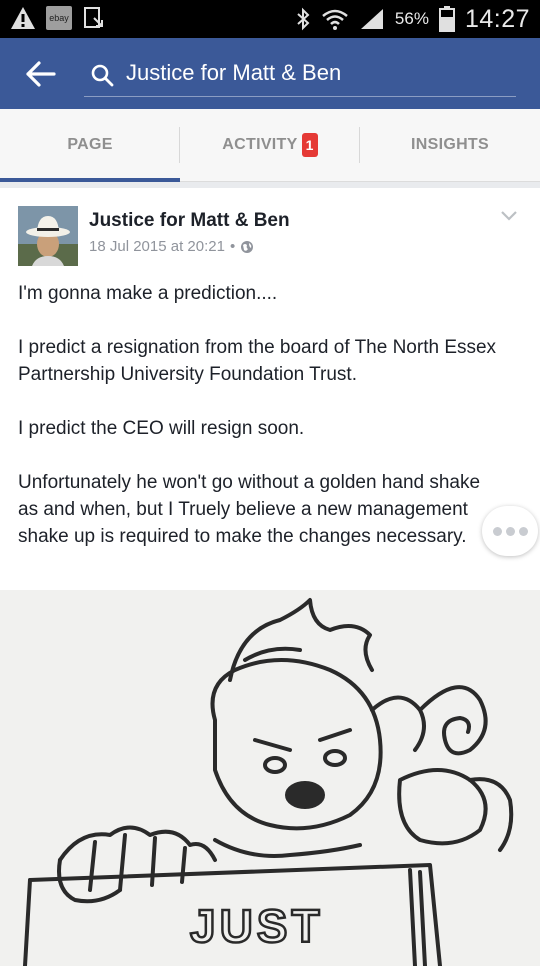 This screenshot has width=540, height=966. Describe the element at coordinates (309, 145) in the screenshot. I see `notification-badge: 1` at that location.